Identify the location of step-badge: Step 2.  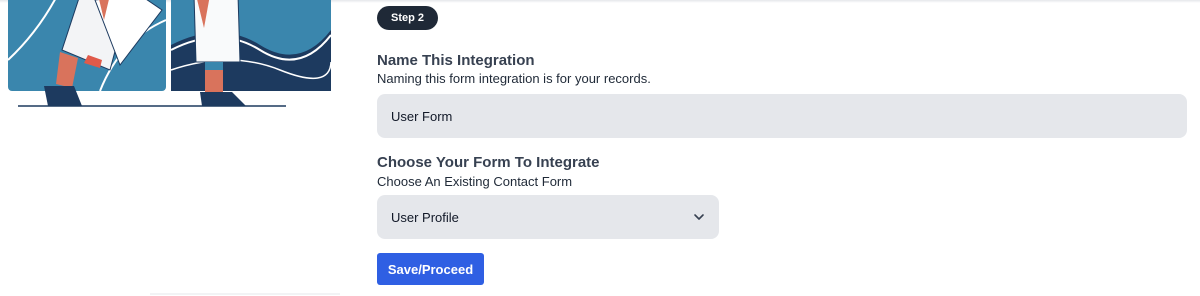
(408, 18).